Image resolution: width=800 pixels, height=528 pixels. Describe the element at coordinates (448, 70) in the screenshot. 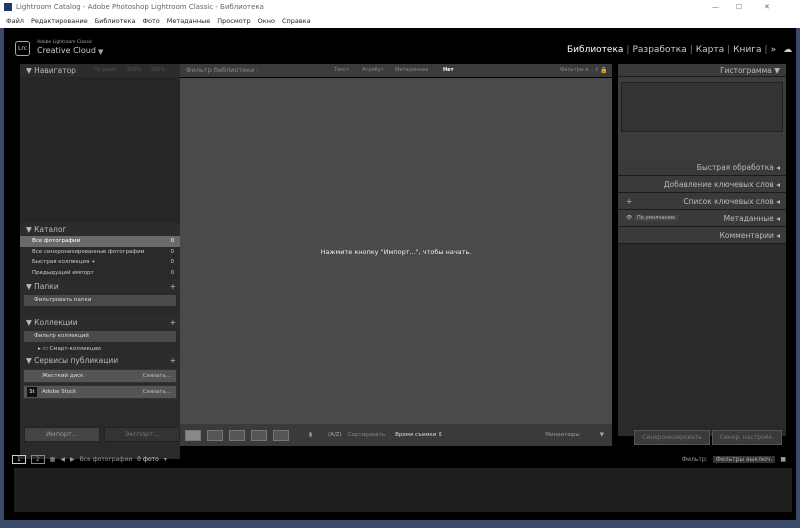

I see `filter-tab-none: Нет` at that location.